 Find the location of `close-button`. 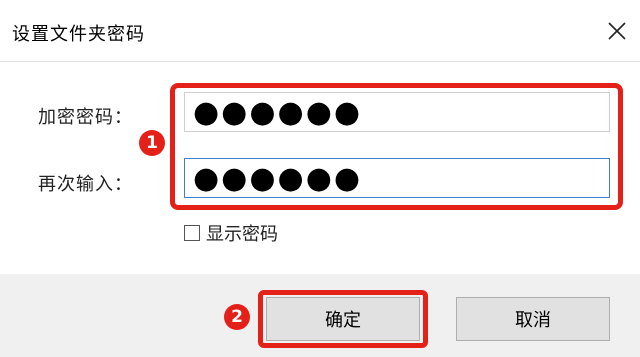

close-button is located at coordinates (617, 31).